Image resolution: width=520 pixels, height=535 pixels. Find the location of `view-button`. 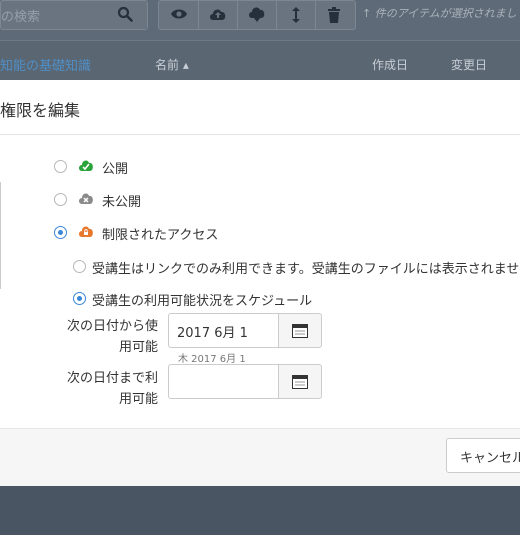

view-button is located at coordinates (179, 15).